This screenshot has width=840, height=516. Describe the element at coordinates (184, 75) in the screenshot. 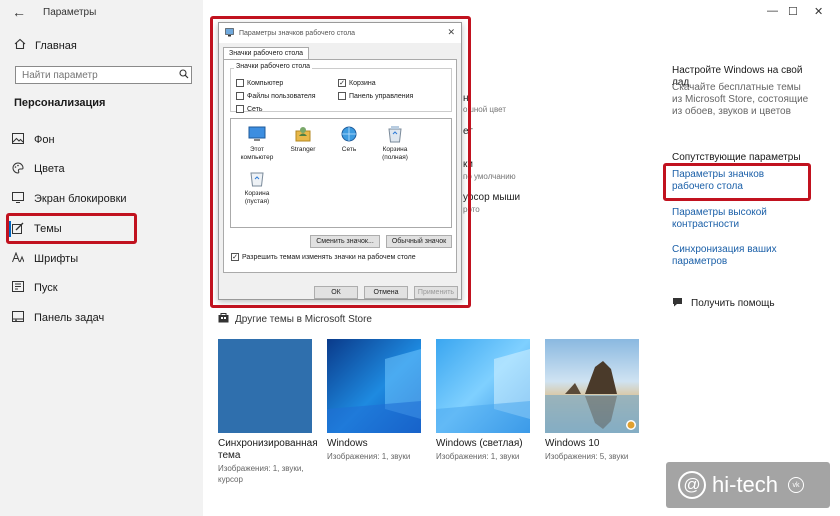

I see `search-icon` at that location.